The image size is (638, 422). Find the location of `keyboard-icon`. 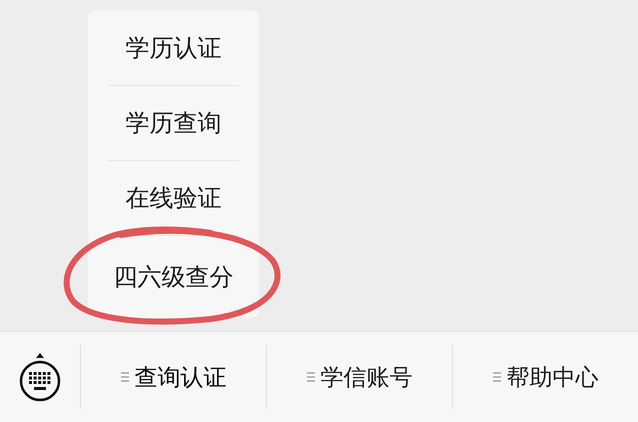

keyboard-icon is located at coordinates (40, 377).